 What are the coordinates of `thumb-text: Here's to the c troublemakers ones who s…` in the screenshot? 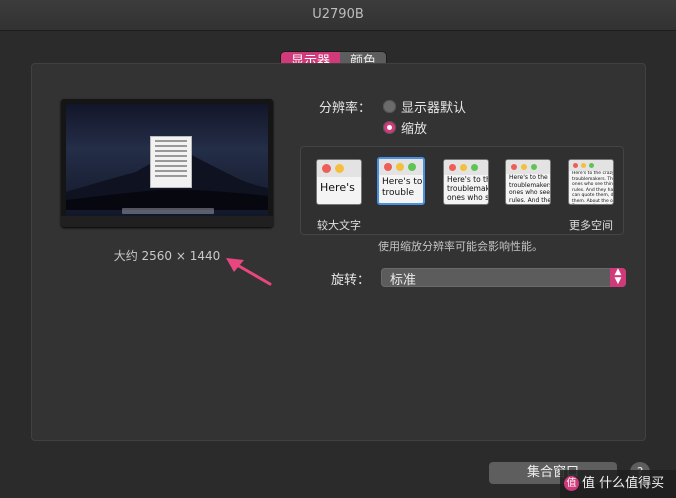 It's located at (529, 189).